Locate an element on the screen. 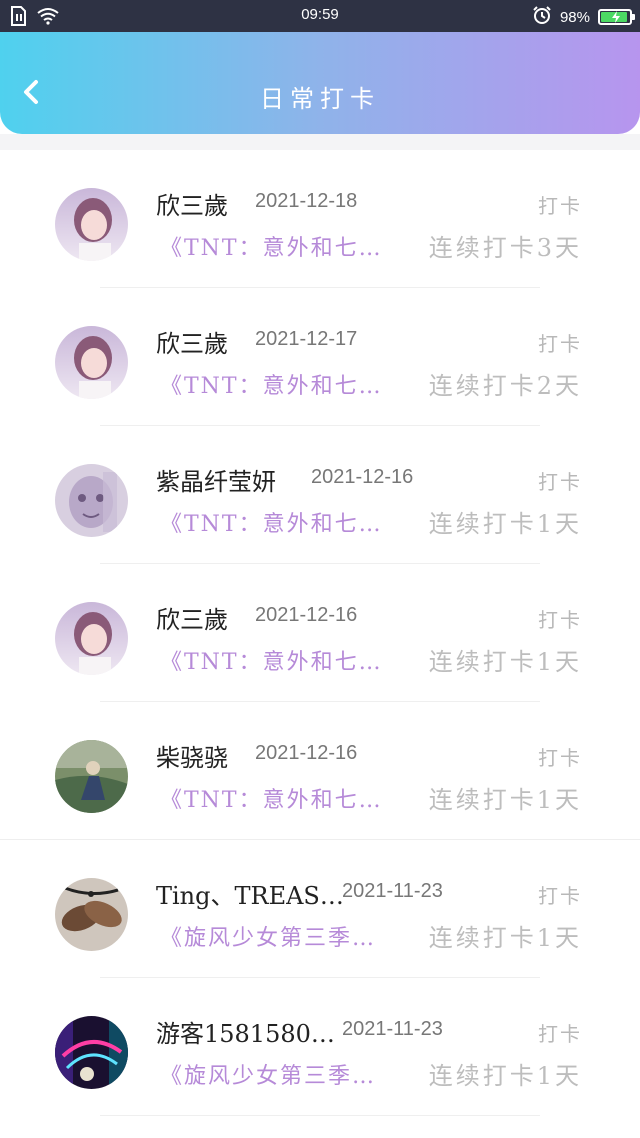  user-name: 柴骁骁 is located at coordinates (192, 758).